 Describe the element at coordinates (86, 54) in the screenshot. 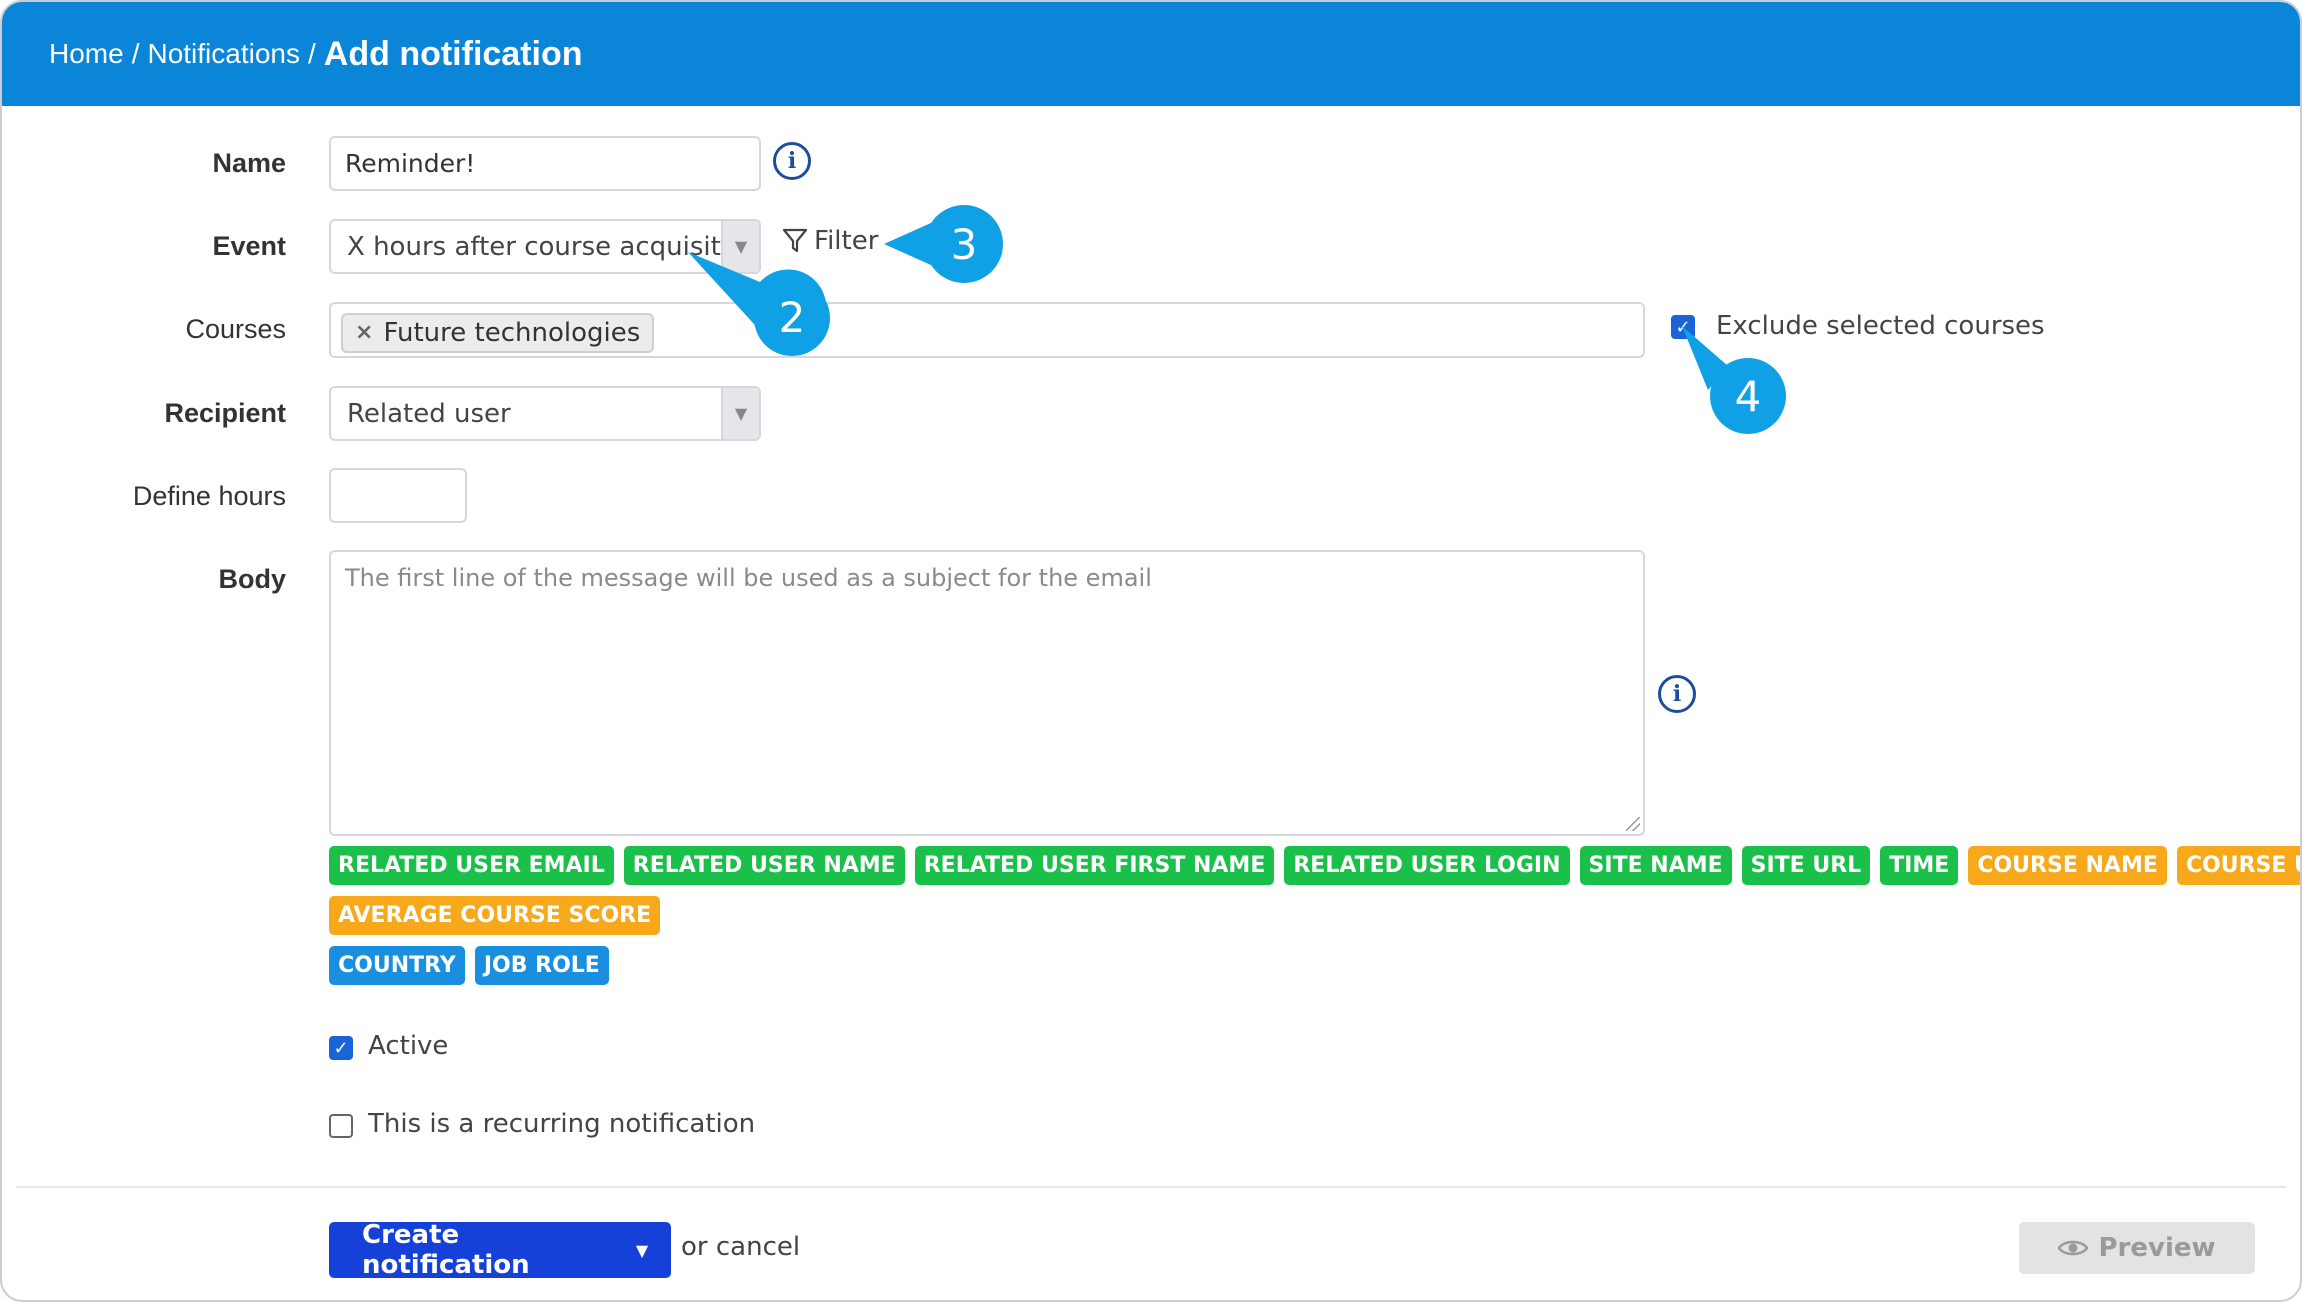

I see `breadcrumb-home: Home` at that location.